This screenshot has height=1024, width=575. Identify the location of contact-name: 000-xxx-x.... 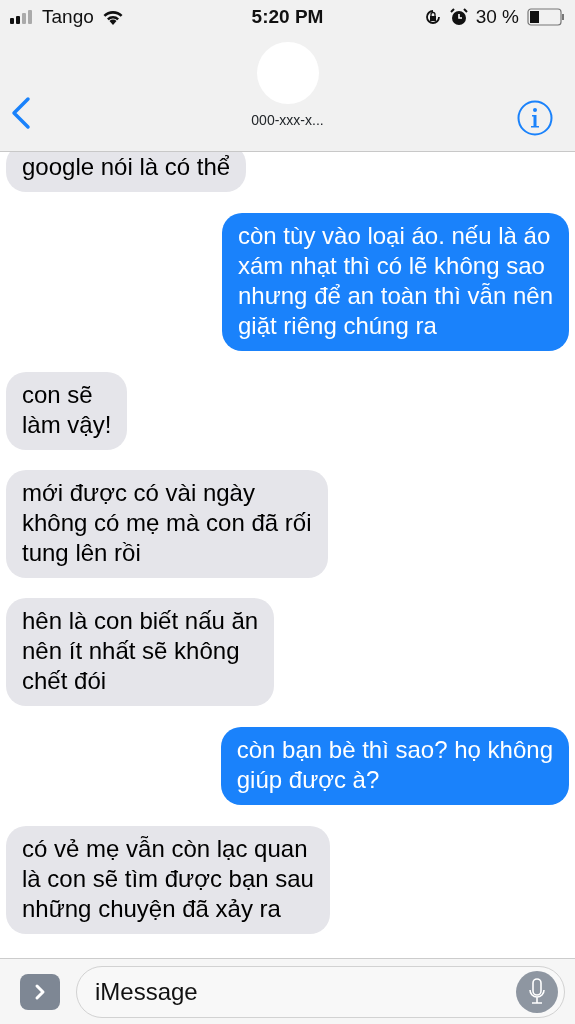
(287, 120).